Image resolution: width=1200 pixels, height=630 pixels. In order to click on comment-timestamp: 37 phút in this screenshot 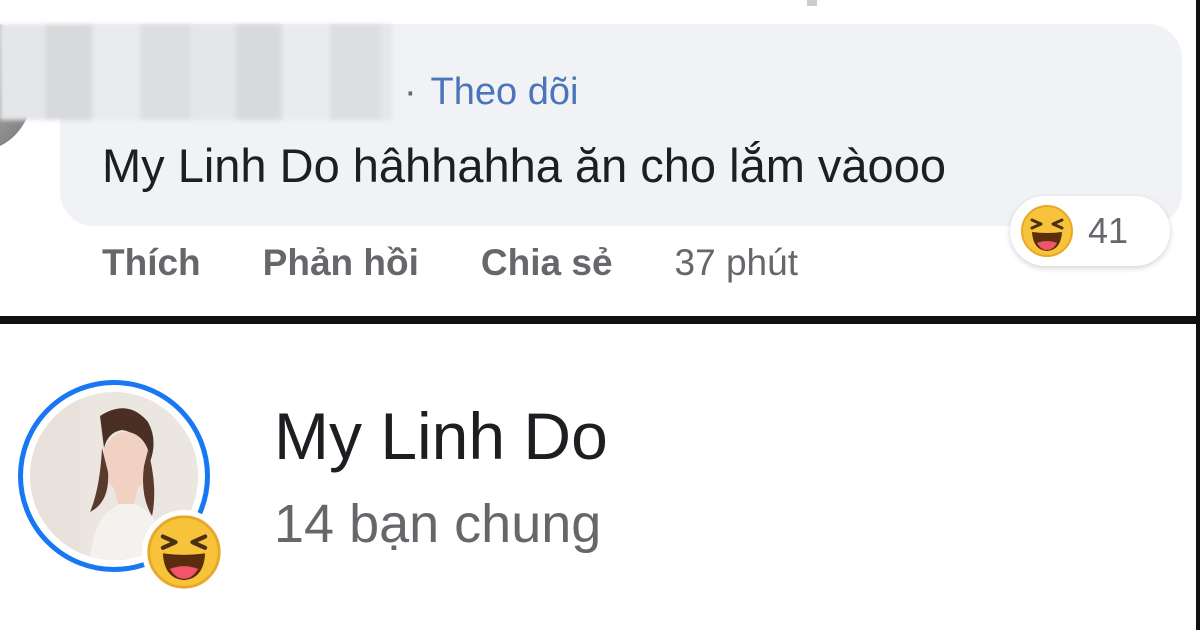, I will do `click(736, 263)`.